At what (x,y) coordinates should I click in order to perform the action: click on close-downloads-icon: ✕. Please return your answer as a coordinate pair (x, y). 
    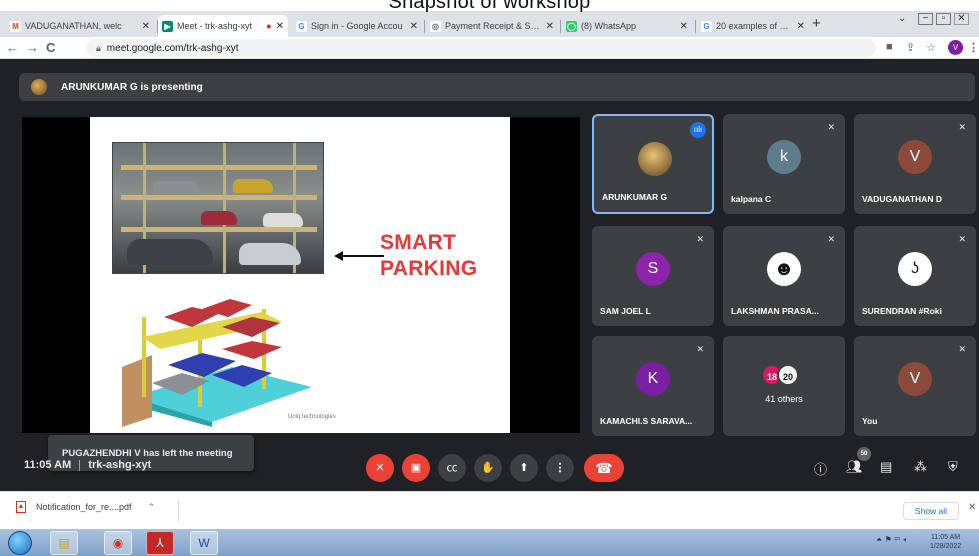
    Looking at the image, I should click on (972, 507).